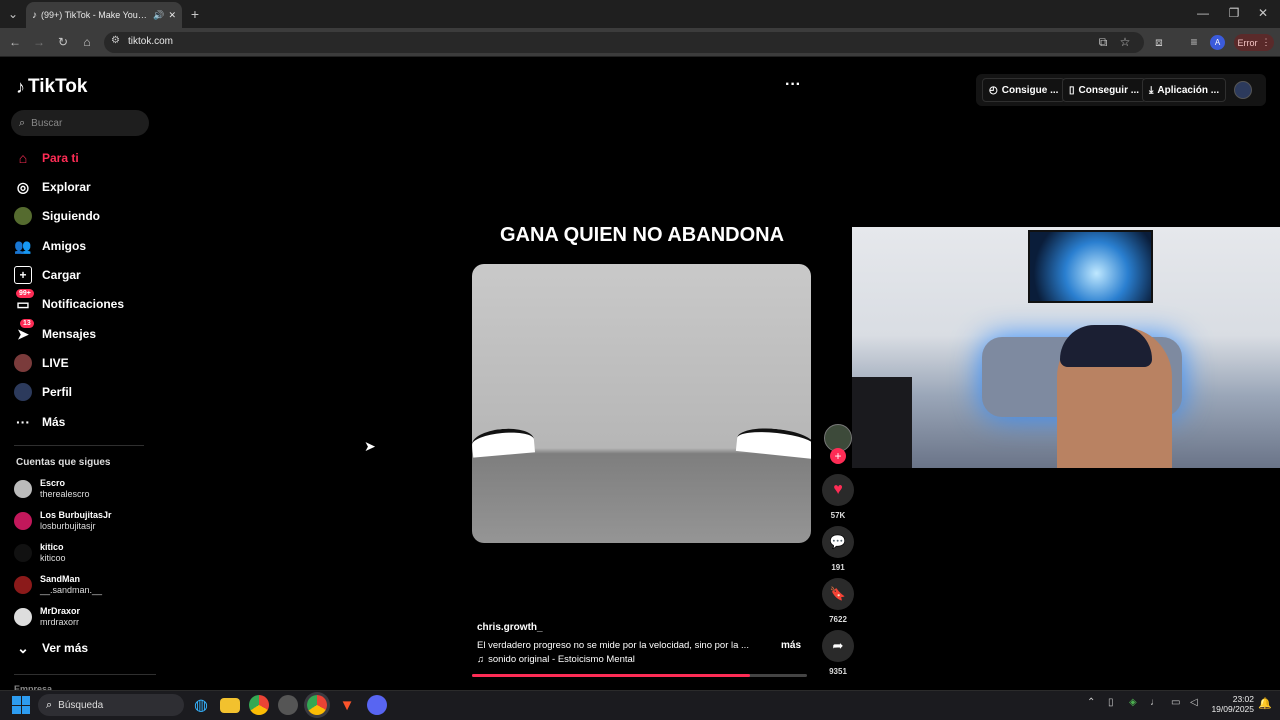 This screenshot has height=720, width=1280. What do you see at coordinates (1155, 702) in the screenshot?
I see `mic-icon: ♩` at bounding box center [1155, 702].